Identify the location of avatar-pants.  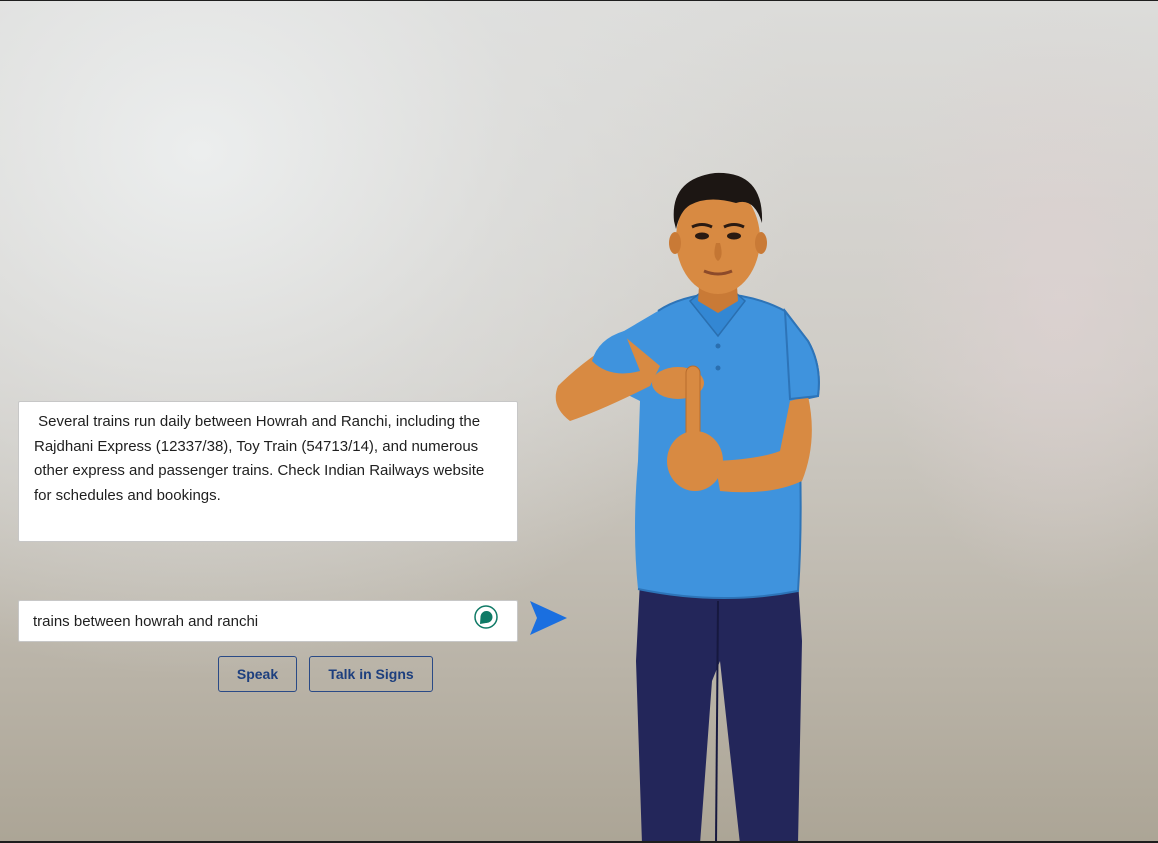
(719, 711).